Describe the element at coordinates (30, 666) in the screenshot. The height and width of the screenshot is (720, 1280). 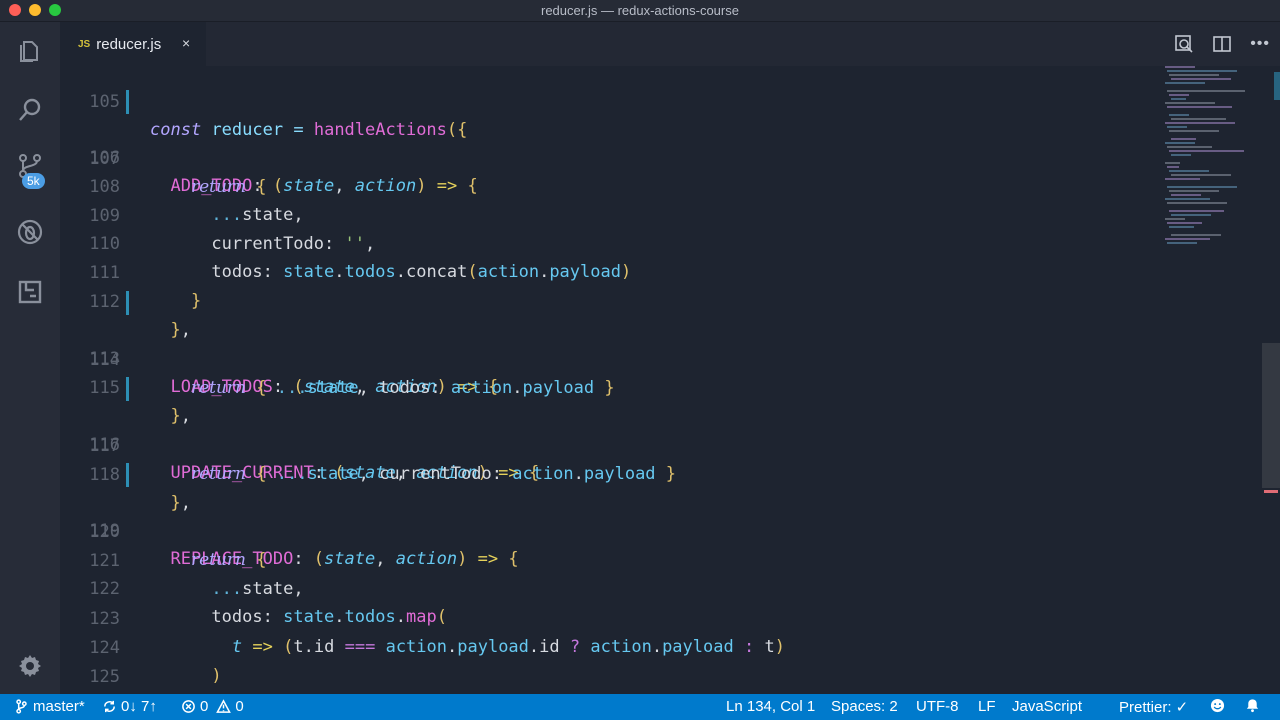
I see `gear-icon` at that location.